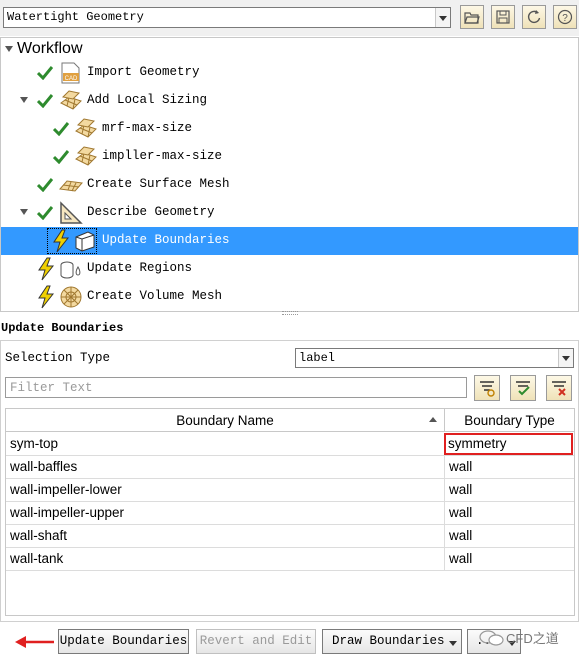 This screenshot has width=579, height=662. Describe the element at coordinates (290, 559) in the screenshot. I see `table-row: wall-tank wall` at that location.